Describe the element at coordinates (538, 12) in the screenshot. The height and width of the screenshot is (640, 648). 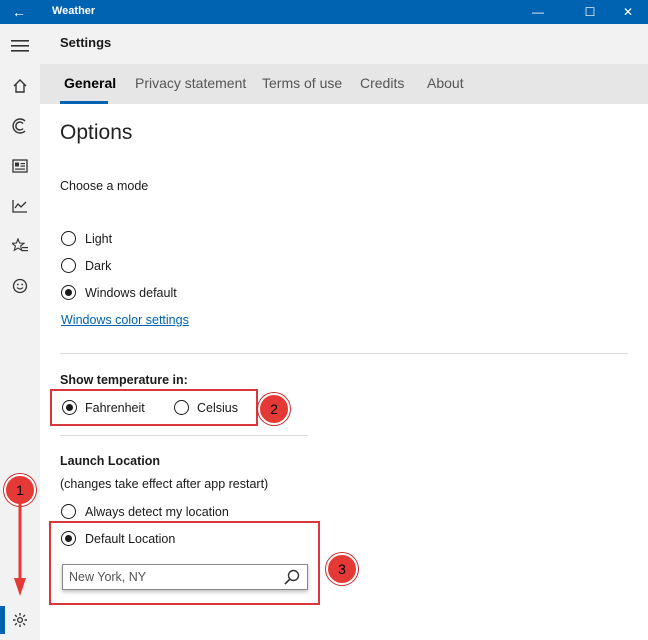
I see `minimize-button: —` at that location.